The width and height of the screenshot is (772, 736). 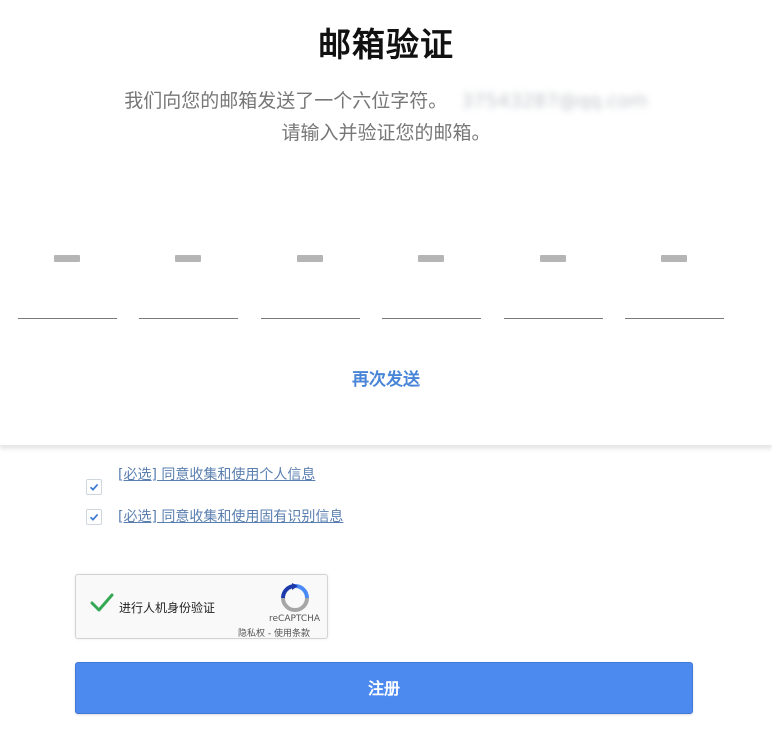 What do you see at coordinates (295, 619) in the screenshot?
I see `recaptcha-brand: reCAPTCHA` at bounding box center [295, 619].